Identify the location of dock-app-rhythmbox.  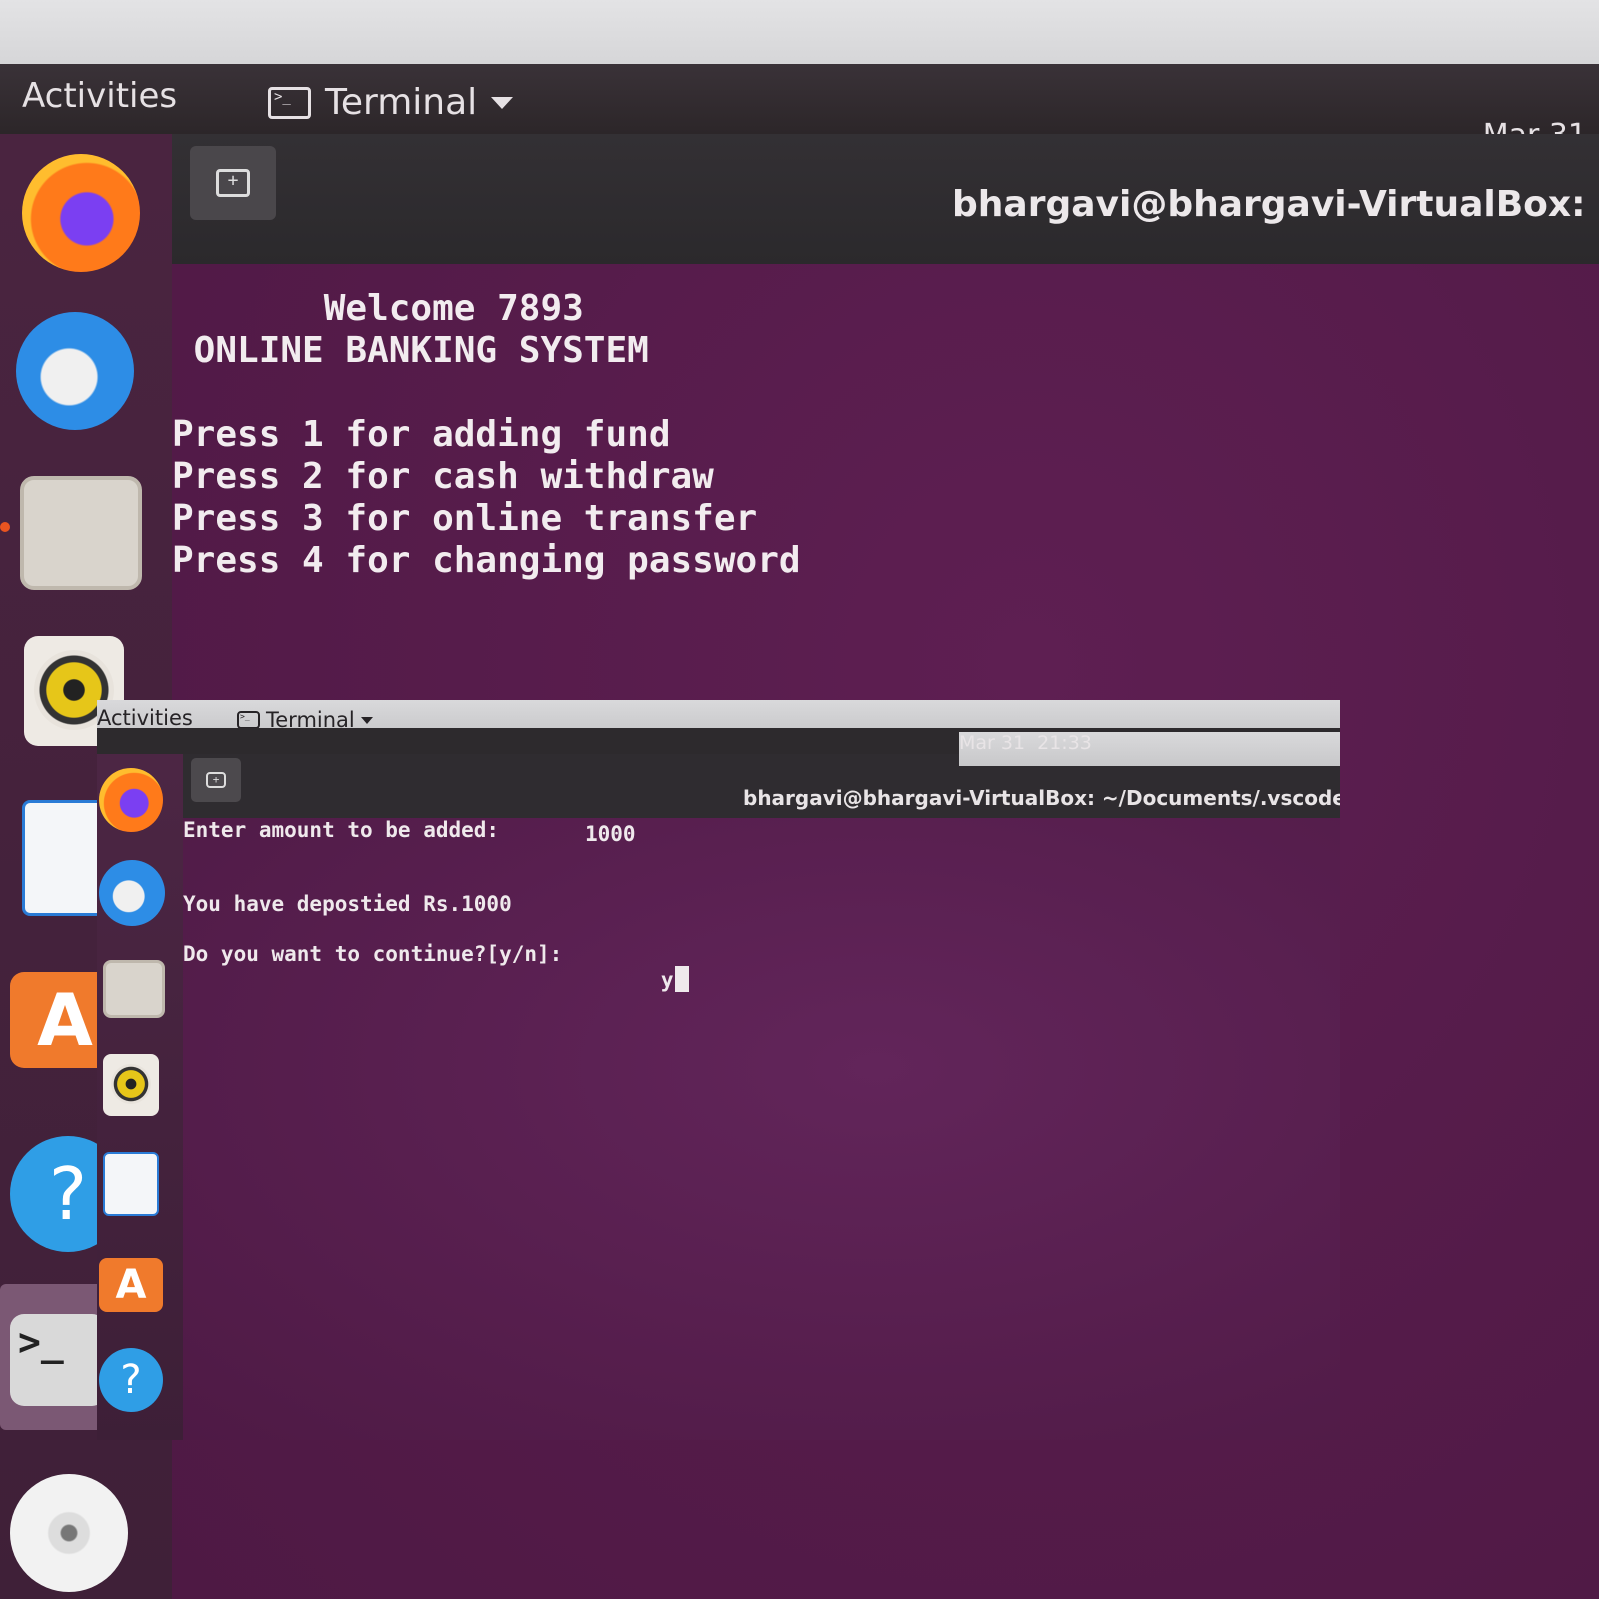
(131, 1085).